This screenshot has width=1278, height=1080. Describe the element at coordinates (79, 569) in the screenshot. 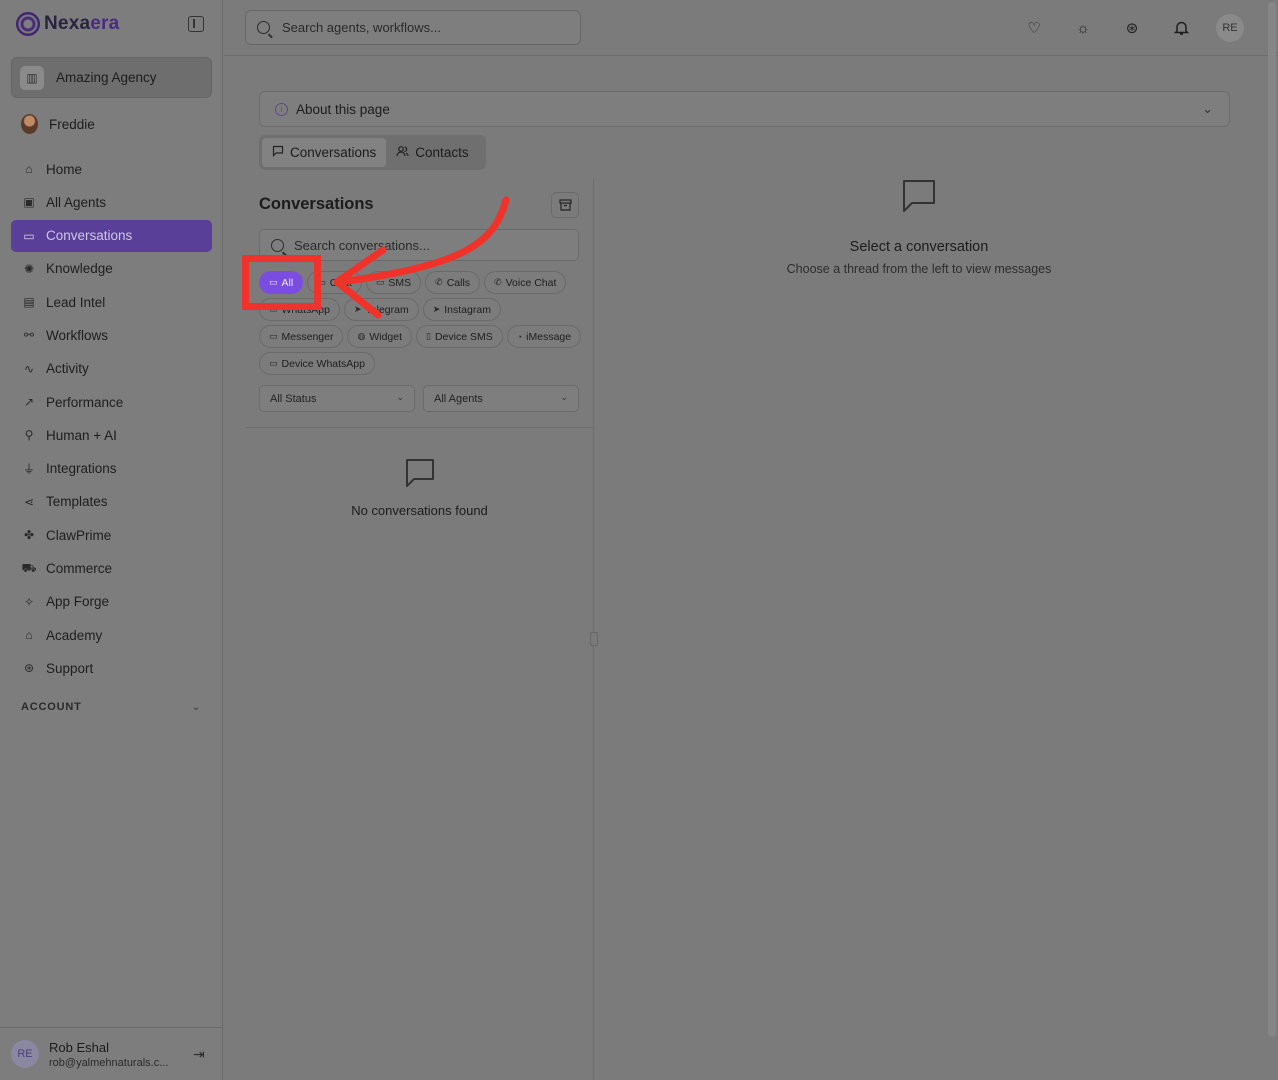

I see `sidebar-item-label: Commerce` at that location.